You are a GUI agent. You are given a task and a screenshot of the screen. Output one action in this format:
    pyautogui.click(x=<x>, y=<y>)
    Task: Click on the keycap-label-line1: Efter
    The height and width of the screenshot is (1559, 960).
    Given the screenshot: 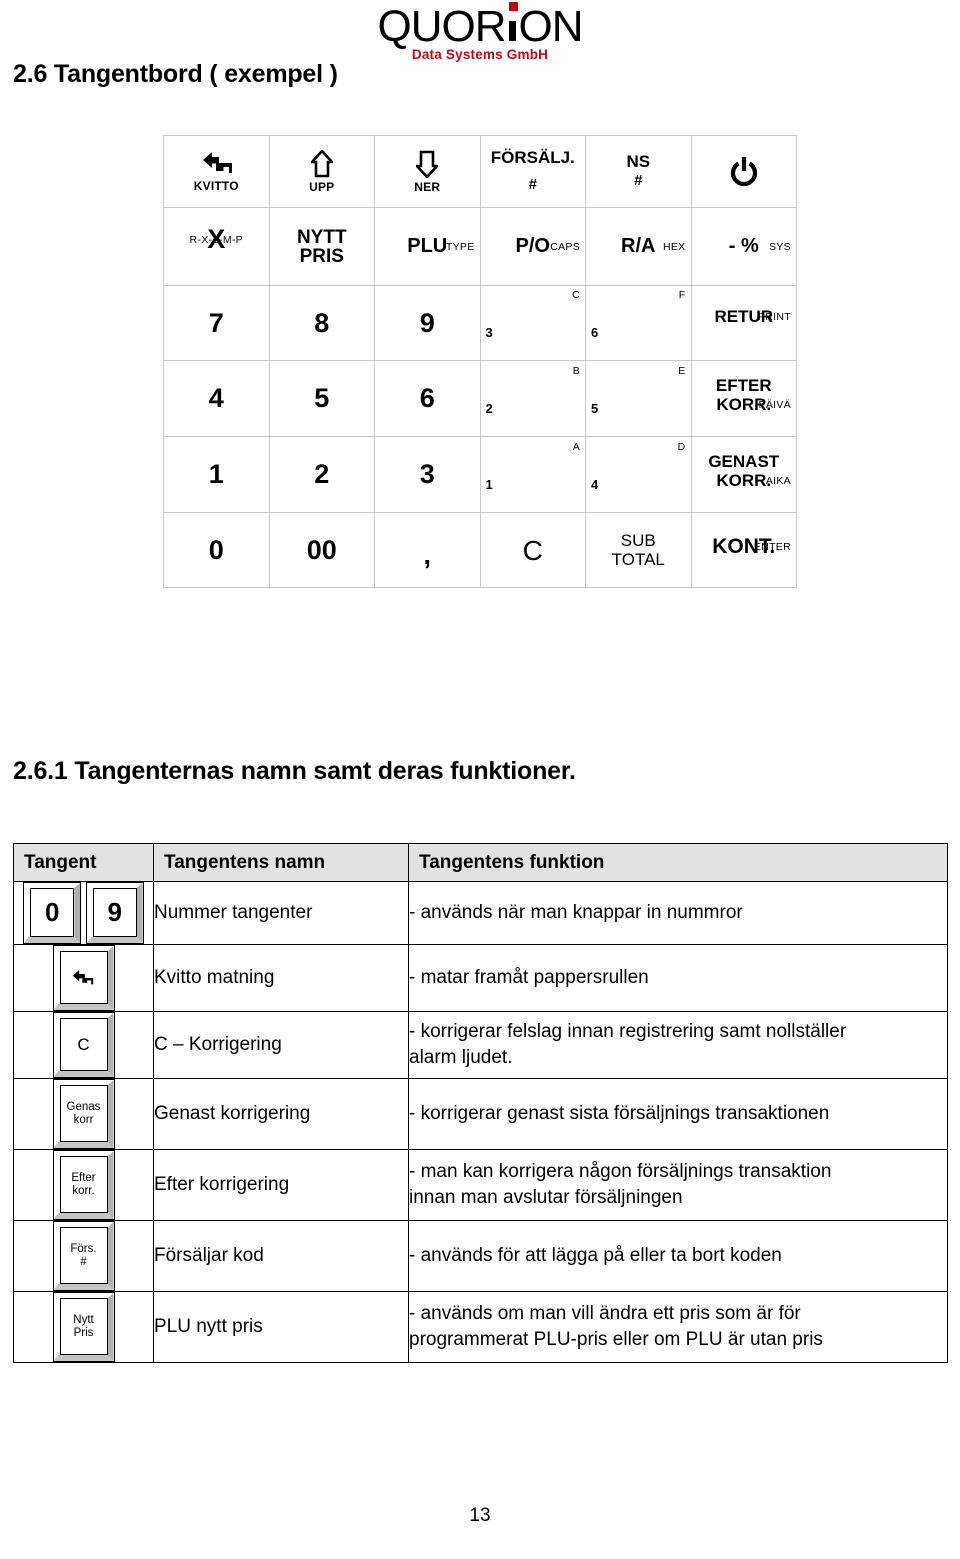 What is the action you would take?
    pyautogui.click(x=83, y=1177)
    